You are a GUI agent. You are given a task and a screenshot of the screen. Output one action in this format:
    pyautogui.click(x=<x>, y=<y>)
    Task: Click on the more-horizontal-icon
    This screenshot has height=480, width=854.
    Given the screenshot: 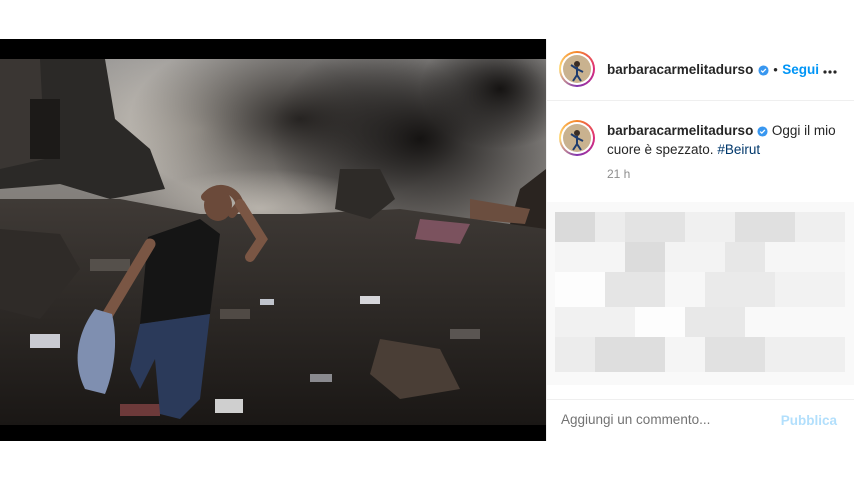 What is the action you would take?
    pyautogui.click(x=830, y=70)
    